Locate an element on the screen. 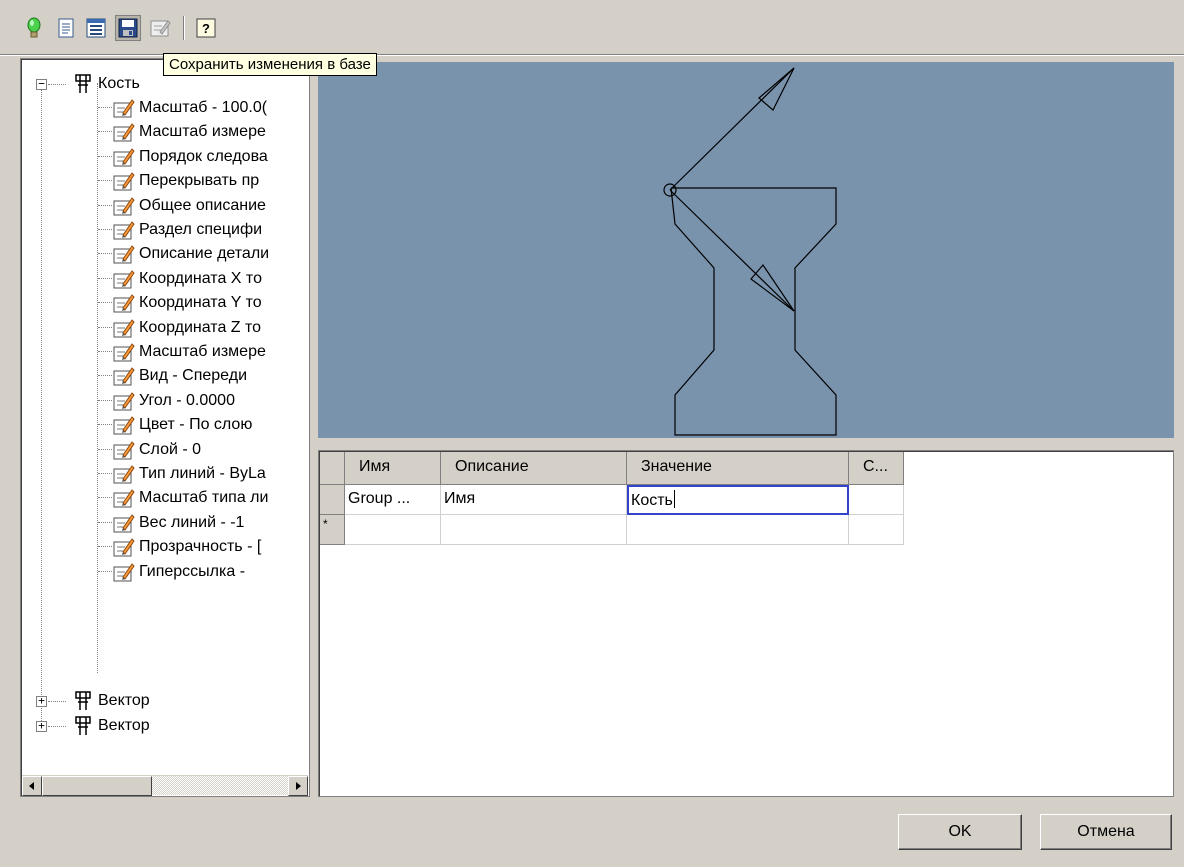 The image size is (1184, 867). tree-item-label: Слой - 0 is located at coordinates (170, 449).